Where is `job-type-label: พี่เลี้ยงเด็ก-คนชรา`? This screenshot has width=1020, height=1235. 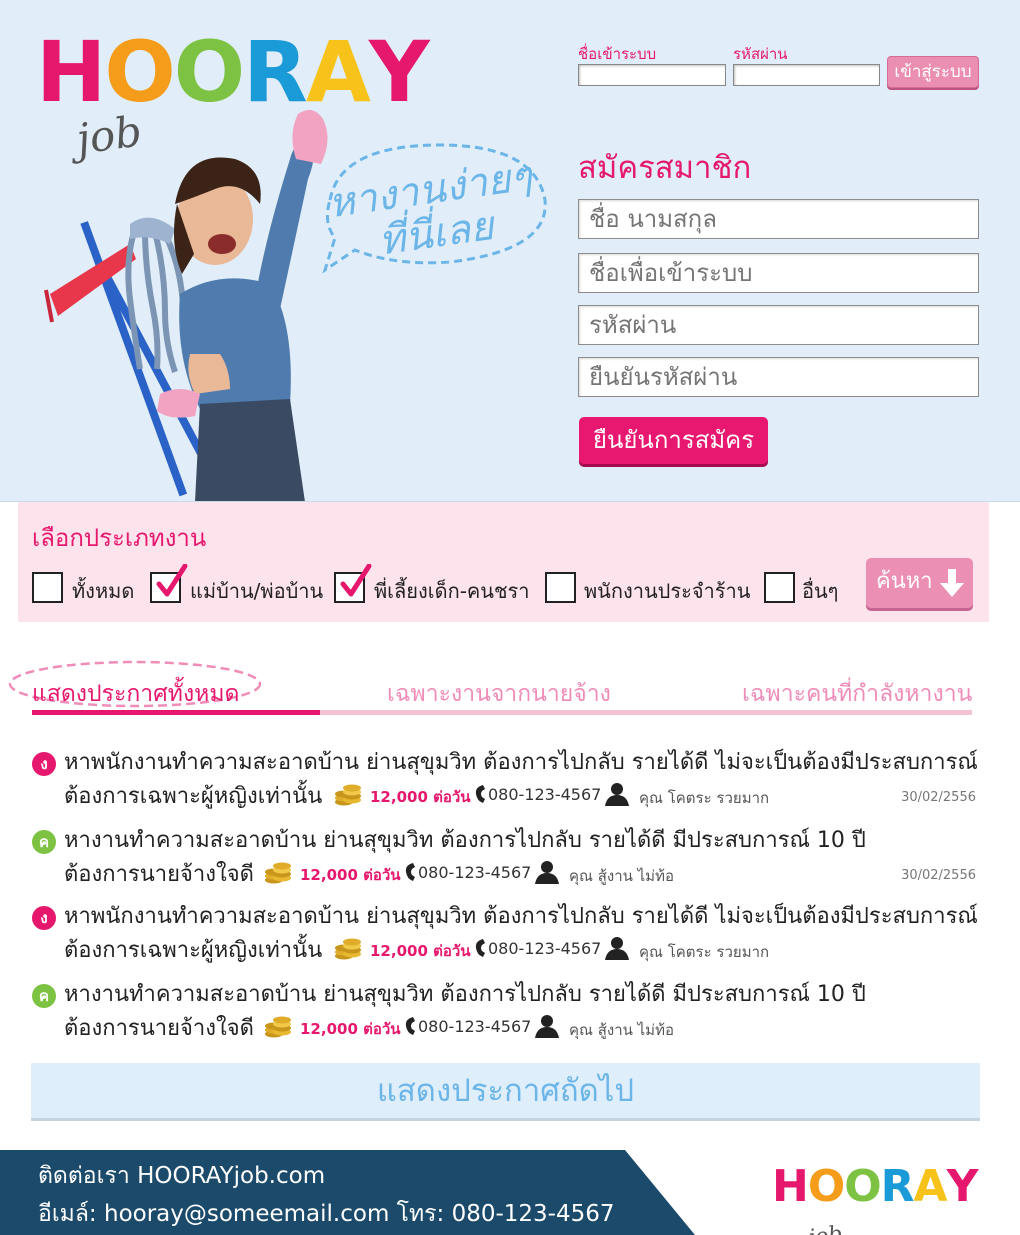
job-type-label: พี่เลี้ยงเด็ก-คนชรา is located at coordinates (452, 591).